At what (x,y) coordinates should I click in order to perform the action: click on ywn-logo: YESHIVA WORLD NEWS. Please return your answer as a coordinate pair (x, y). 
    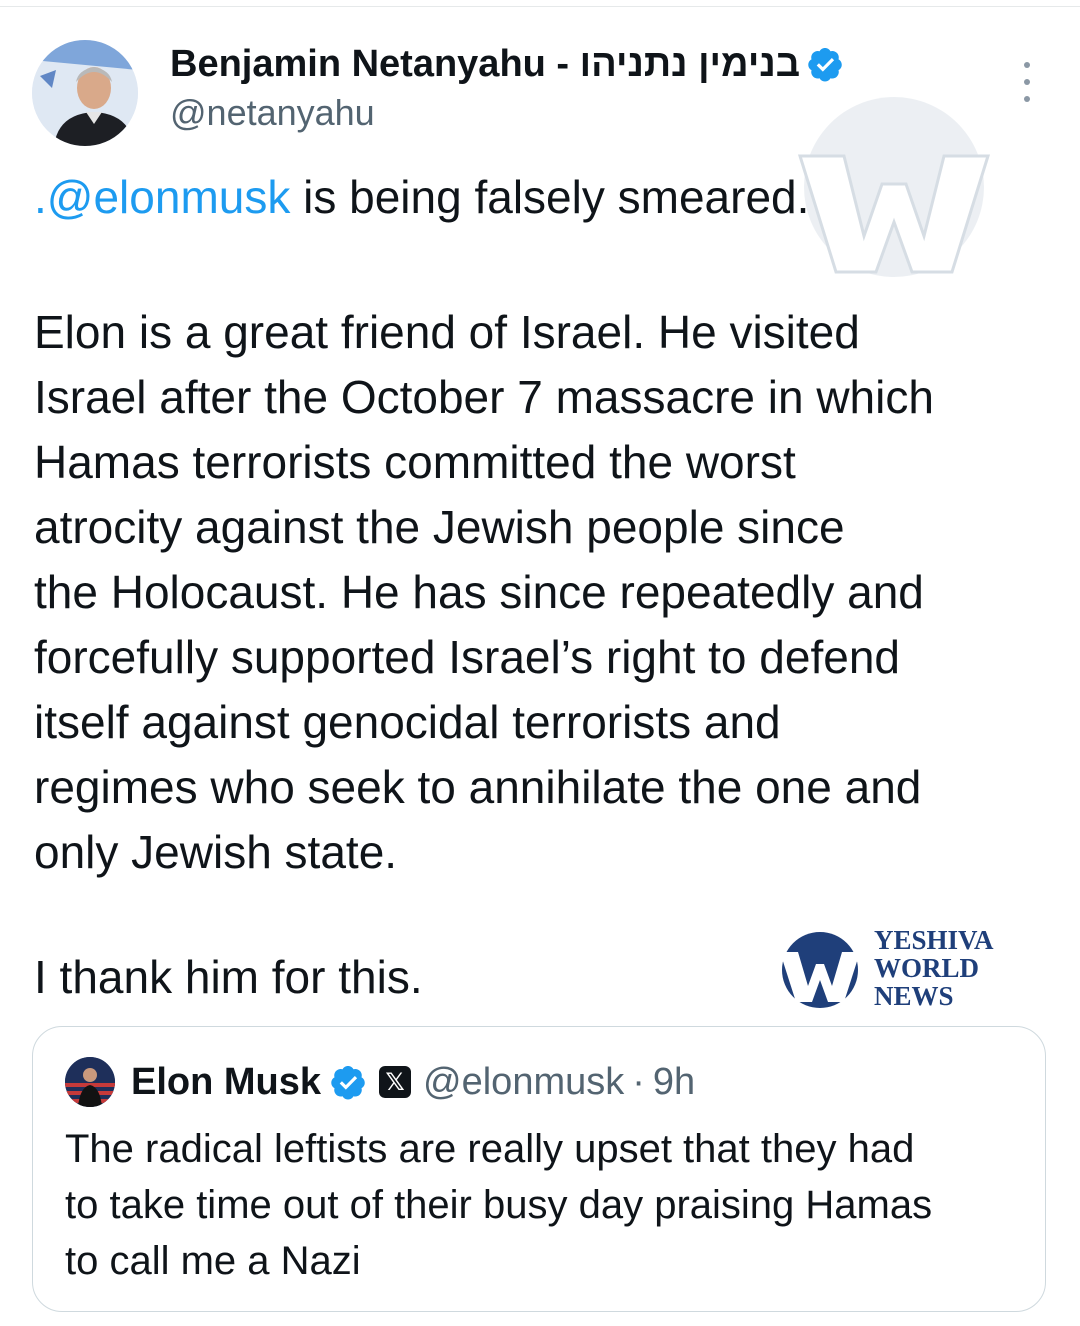
    Looking at the image, I should click on (896, 968).